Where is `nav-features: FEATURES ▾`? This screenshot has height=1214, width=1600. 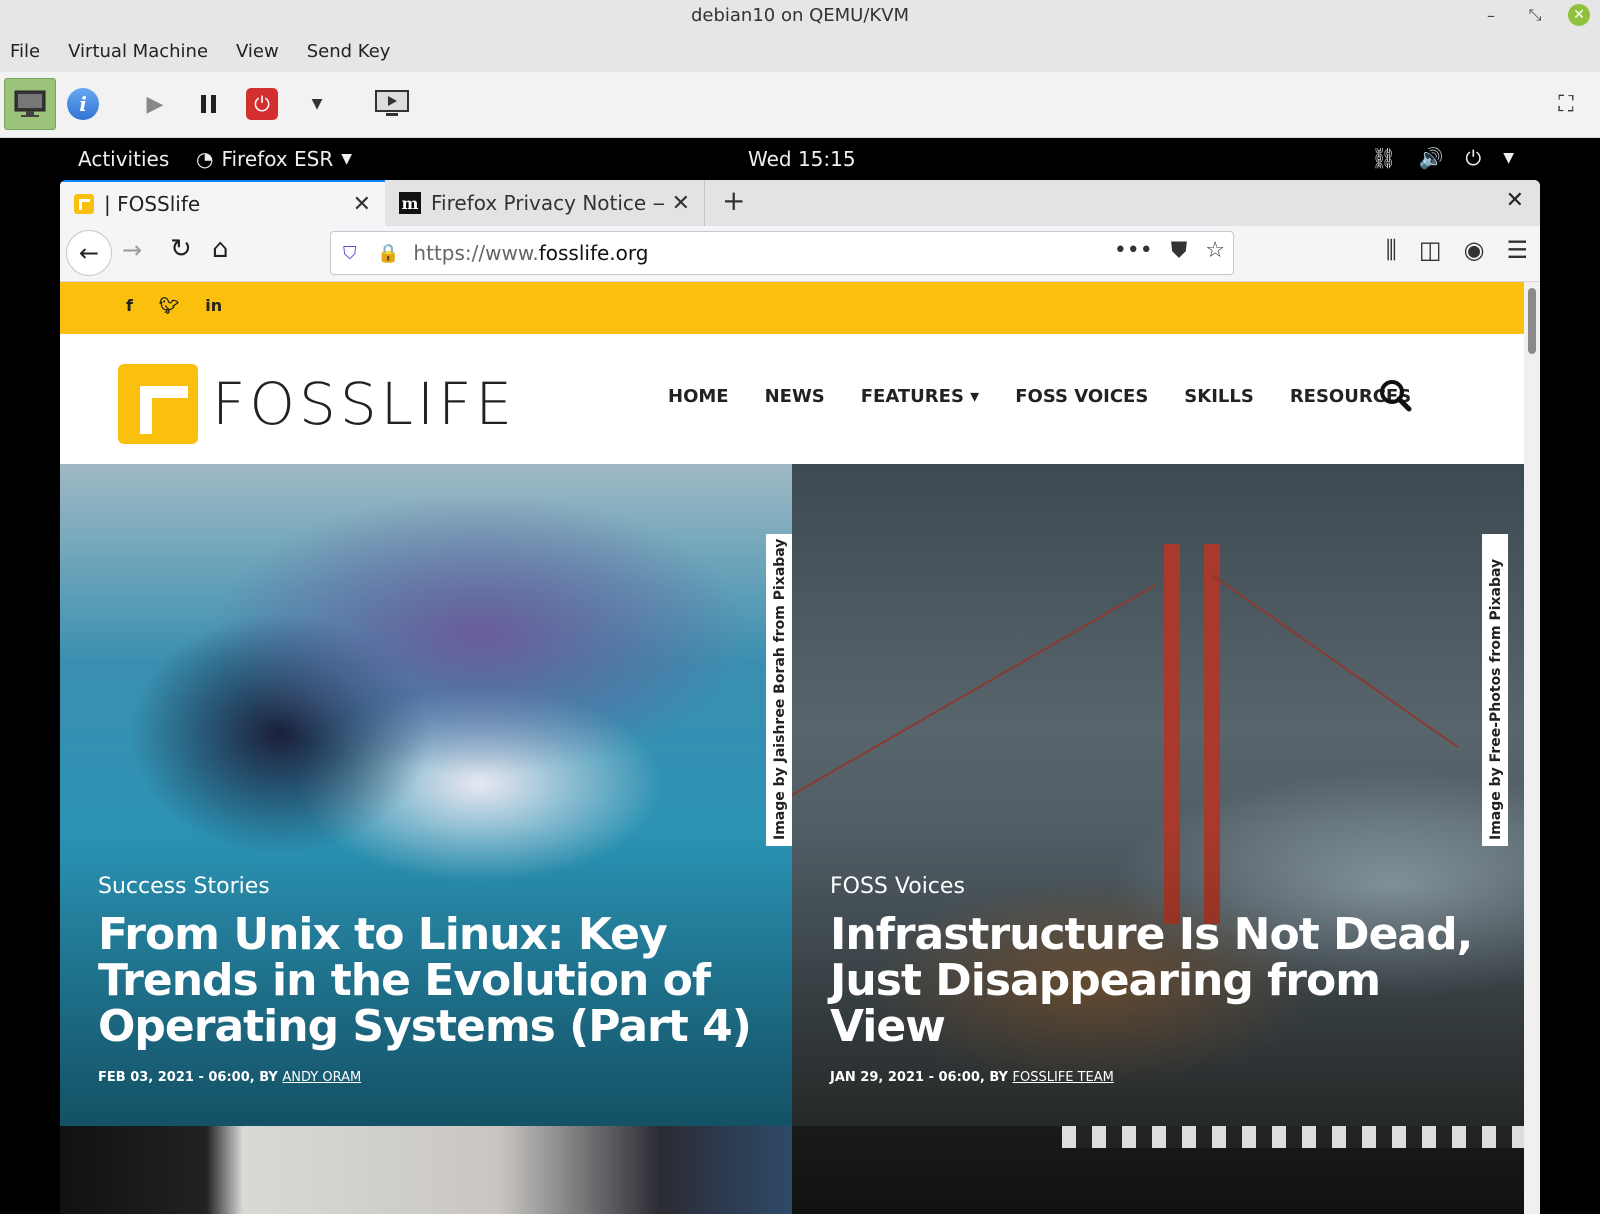
nav-features: FEATURES ▾ is located at coordinates (920, 396).